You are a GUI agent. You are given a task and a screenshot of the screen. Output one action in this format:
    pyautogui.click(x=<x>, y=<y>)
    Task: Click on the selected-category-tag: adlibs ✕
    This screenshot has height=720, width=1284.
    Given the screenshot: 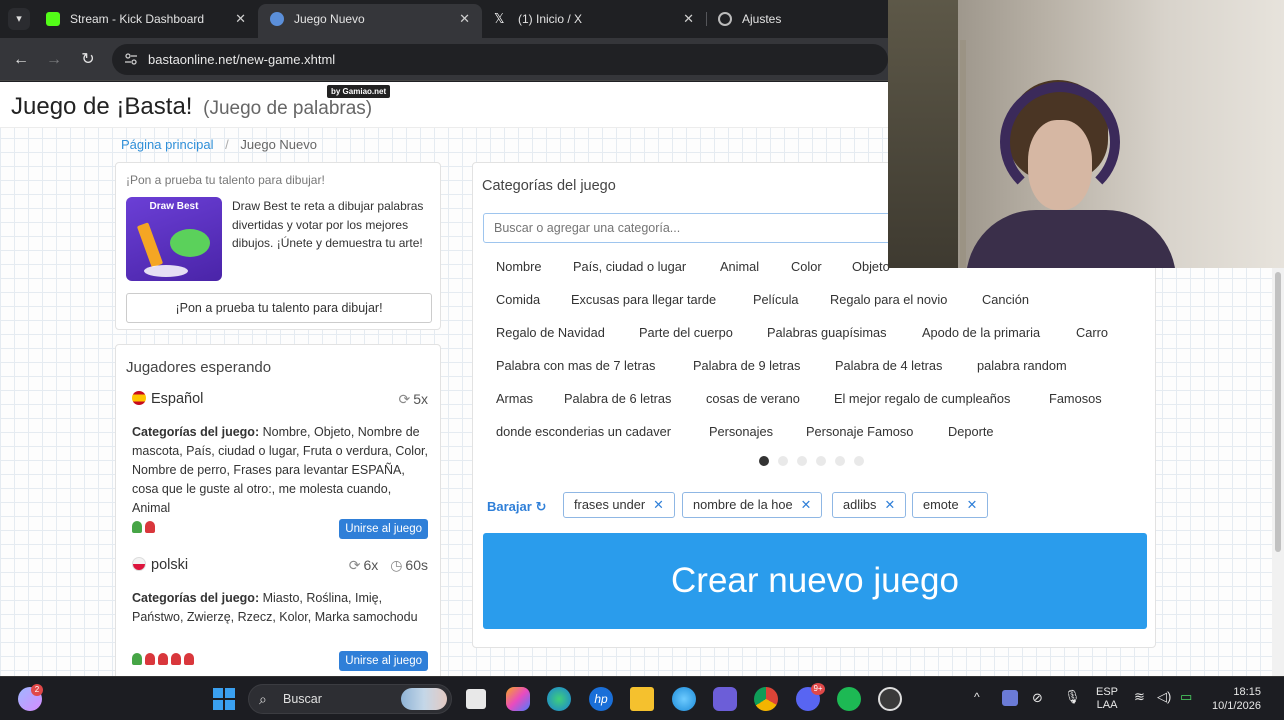 What is the action you would take?
    pyautogui.click(x=869, y=505)
    